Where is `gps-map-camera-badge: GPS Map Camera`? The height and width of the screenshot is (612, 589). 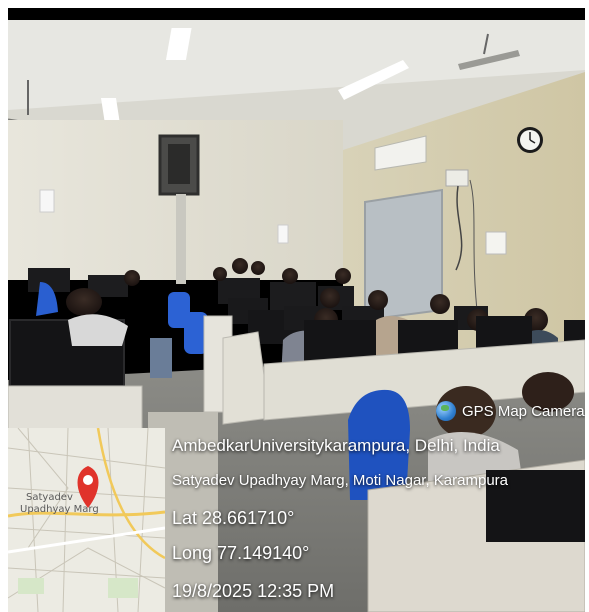 gps-map-camera-badge: GPS Map Camera is located at coordinates (510, 411).